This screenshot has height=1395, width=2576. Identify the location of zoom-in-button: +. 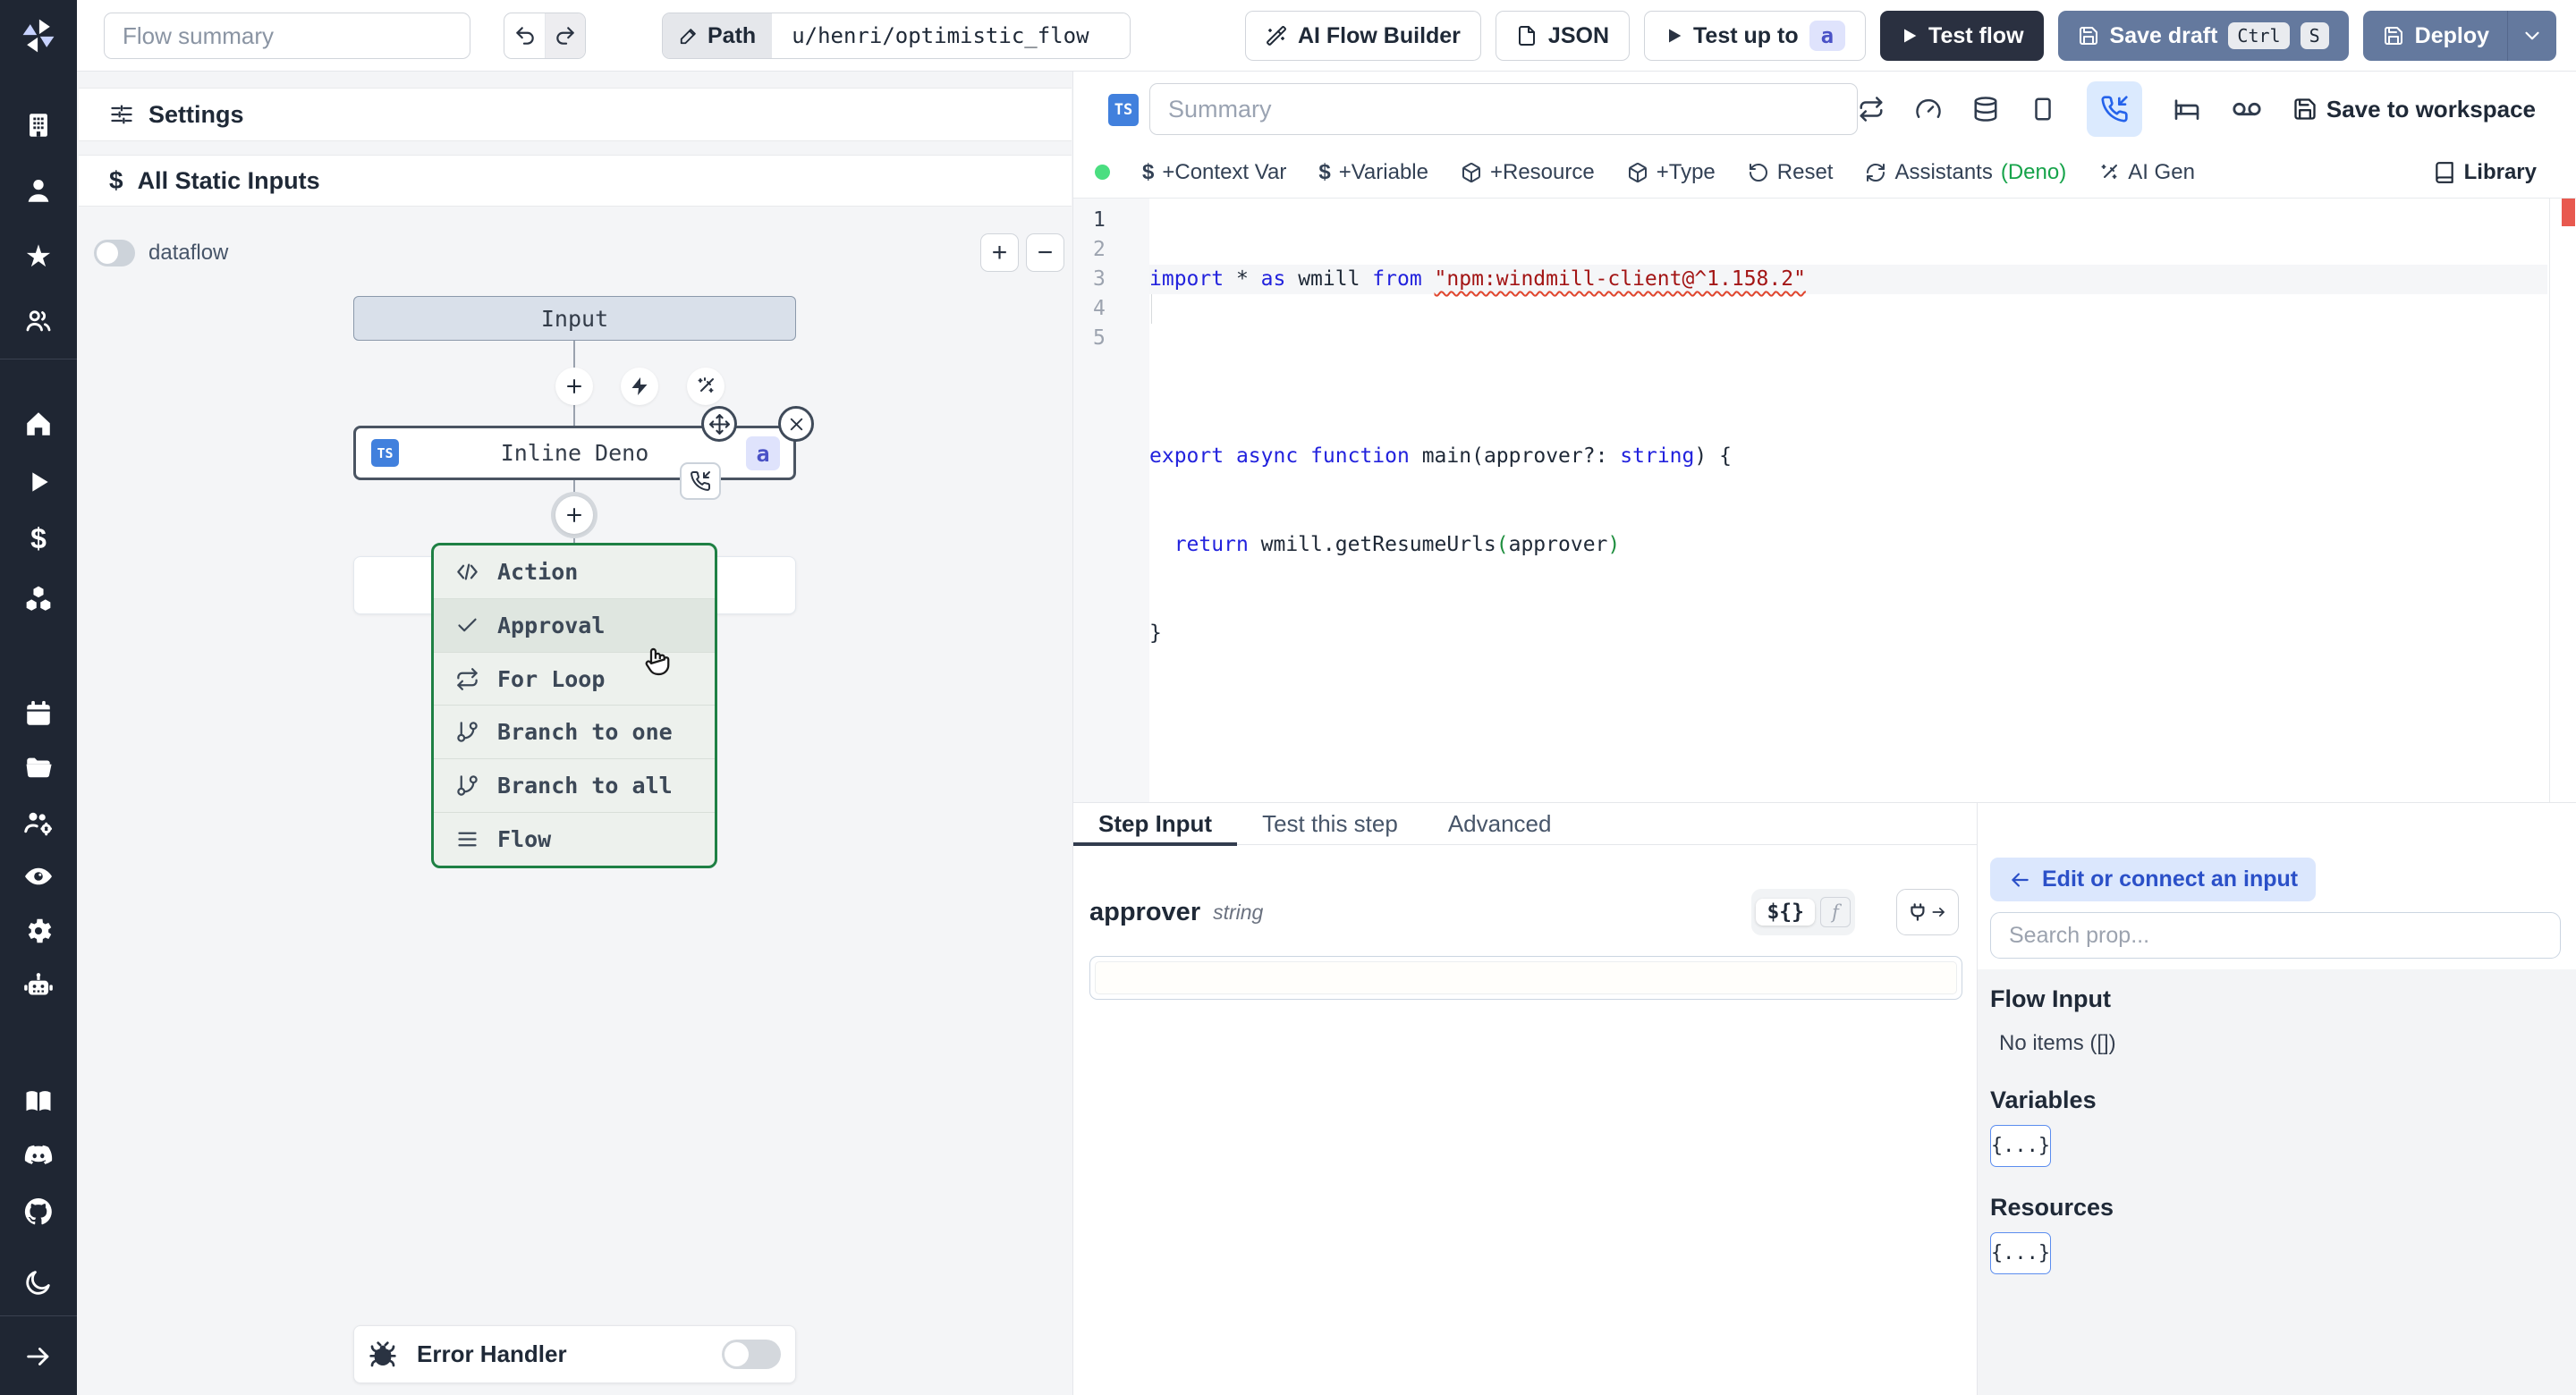
(999, 252).